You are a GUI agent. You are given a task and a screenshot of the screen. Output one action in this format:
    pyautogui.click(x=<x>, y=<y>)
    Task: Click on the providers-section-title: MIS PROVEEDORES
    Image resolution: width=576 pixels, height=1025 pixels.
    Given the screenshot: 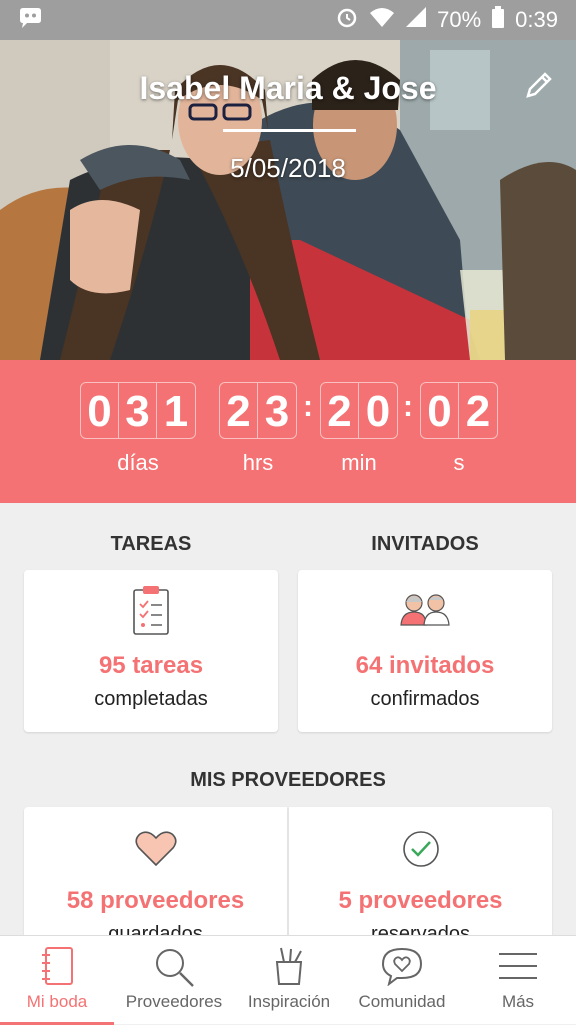 What is the action you would take?
    pyautogui.click(x=288, y=780)
    